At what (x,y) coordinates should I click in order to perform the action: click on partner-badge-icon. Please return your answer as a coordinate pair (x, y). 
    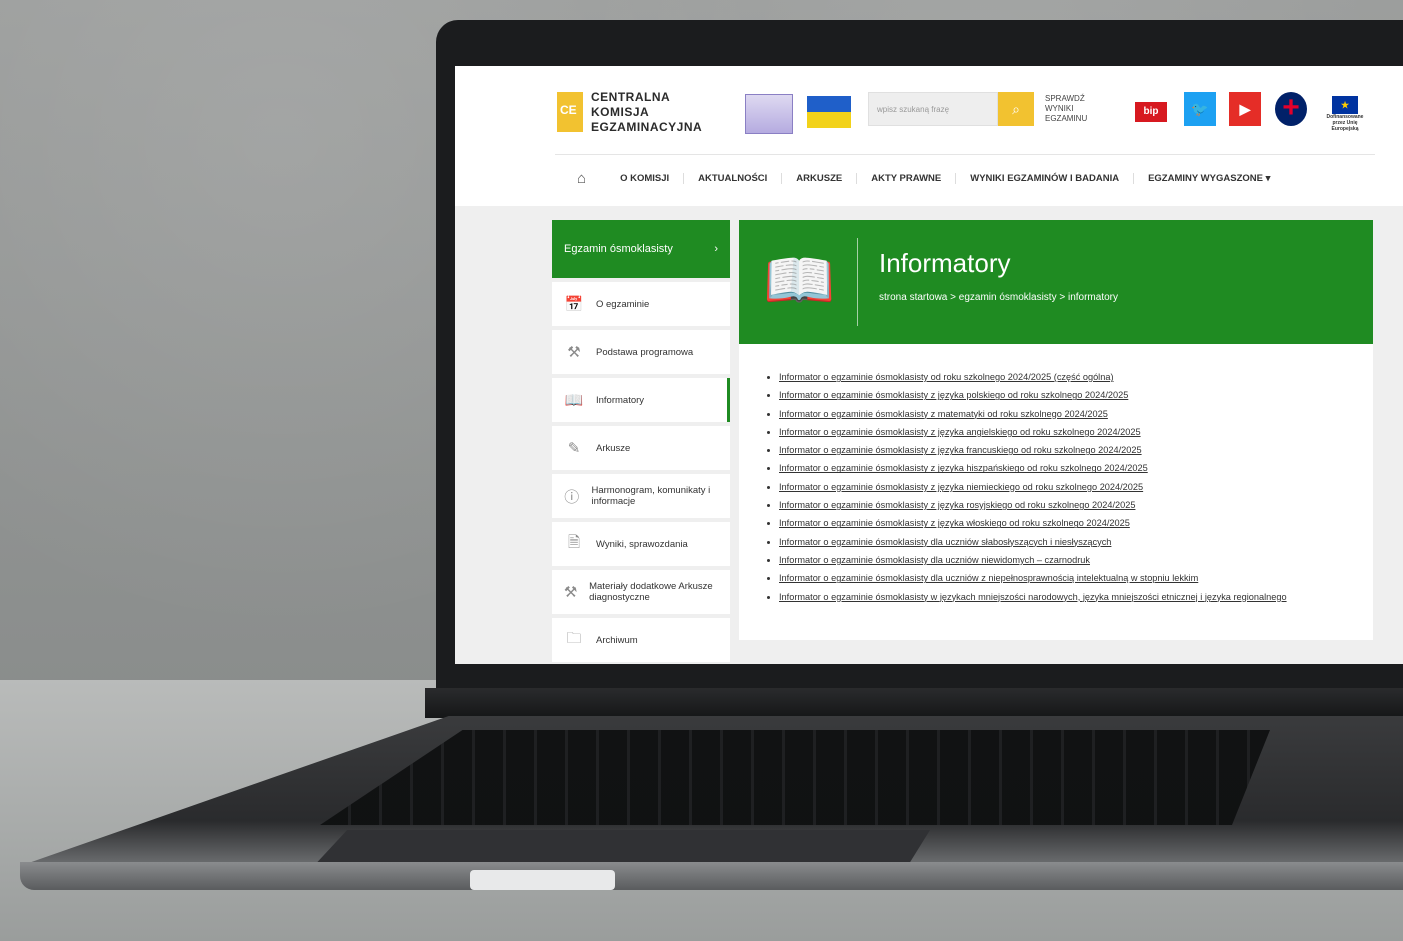
    Looking at the image, I should click on (769, 114).